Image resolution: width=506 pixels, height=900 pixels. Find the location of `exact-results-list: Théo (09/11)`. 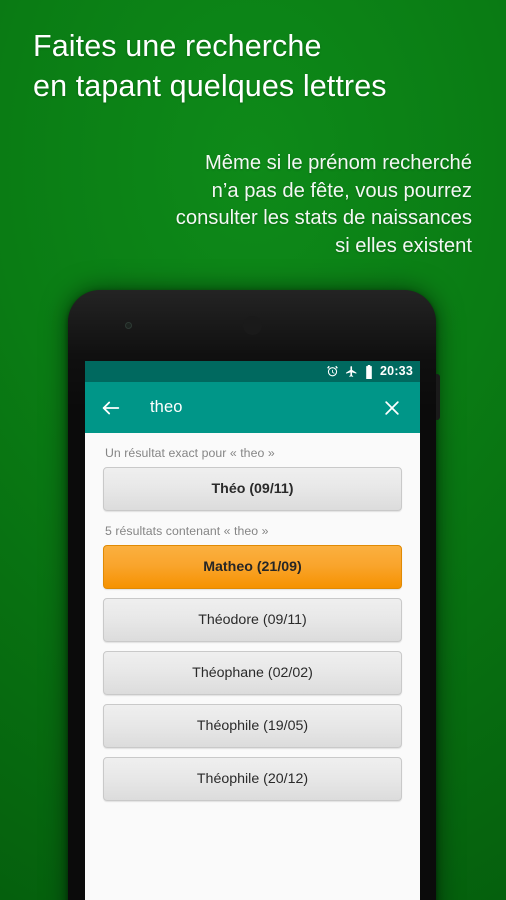

exact-results-list: Théo (09/11) is located at coordinates (252, 489).